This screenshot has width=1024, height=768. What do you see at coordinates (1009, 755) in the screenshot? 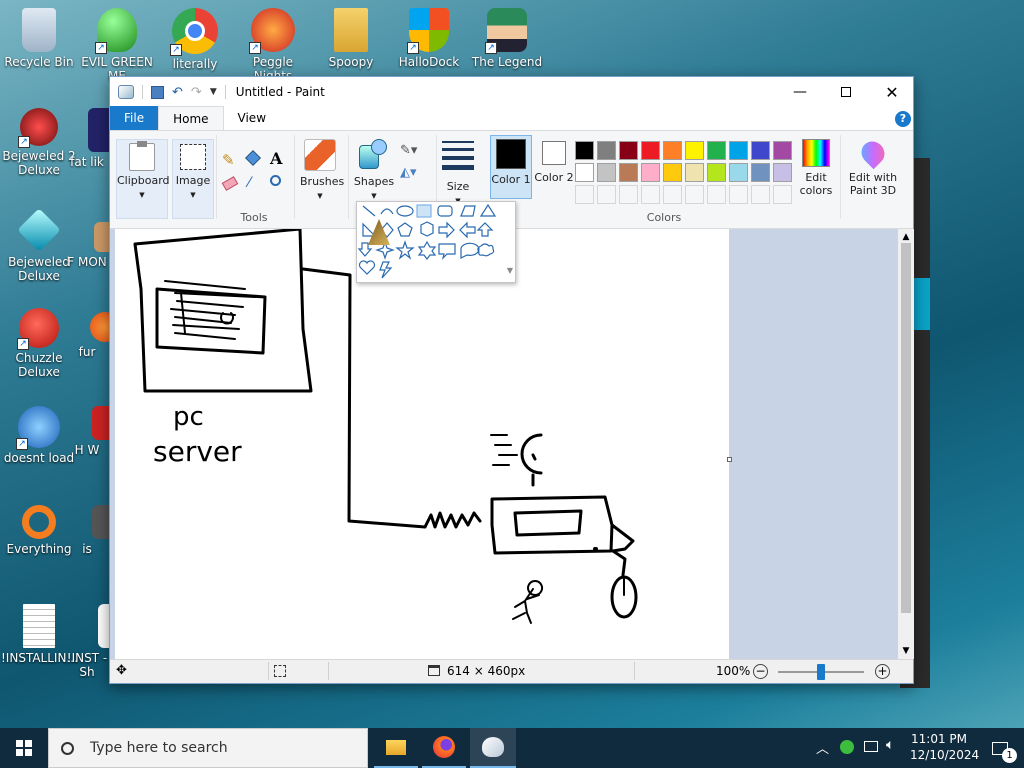
I see `notification-badge: 1` at bounding box center [1009, 755].